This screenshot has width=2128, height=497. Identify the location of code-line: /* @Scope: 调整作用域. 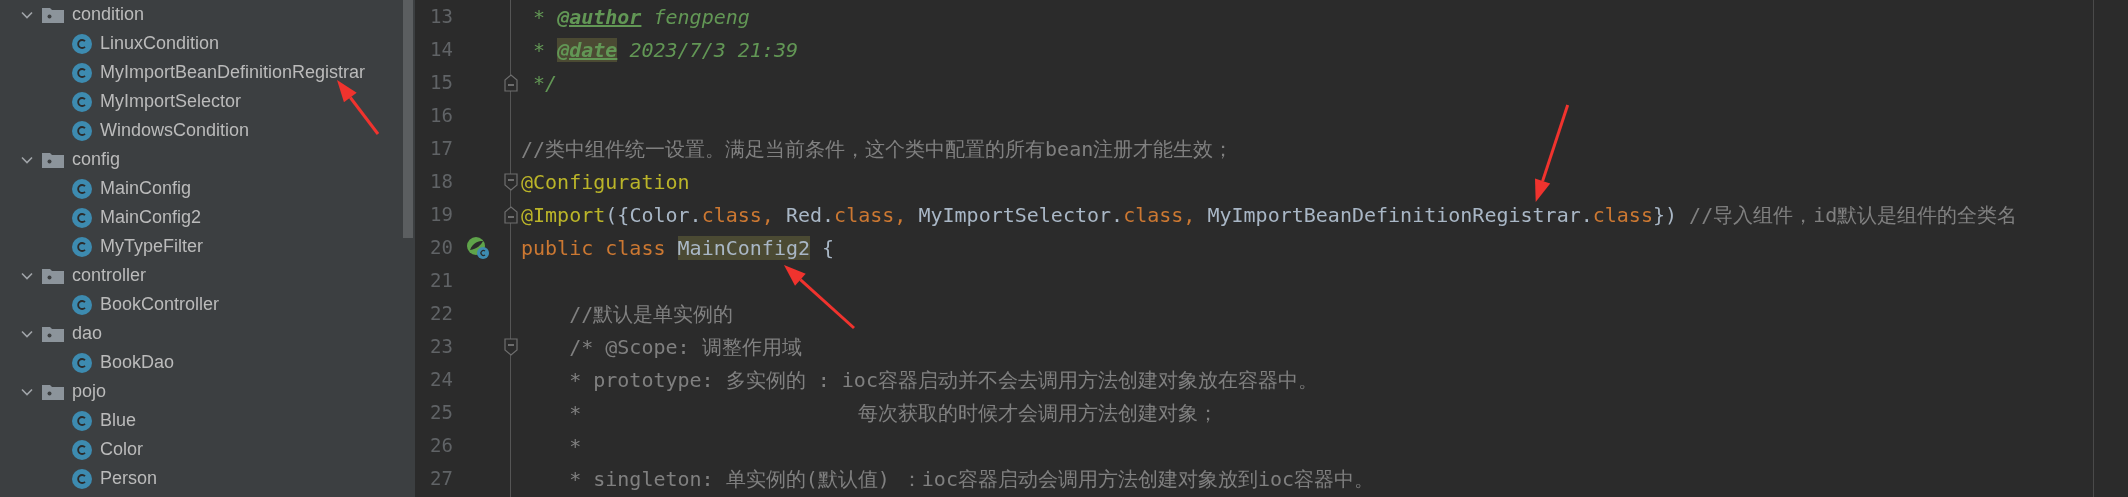
(685, 347).